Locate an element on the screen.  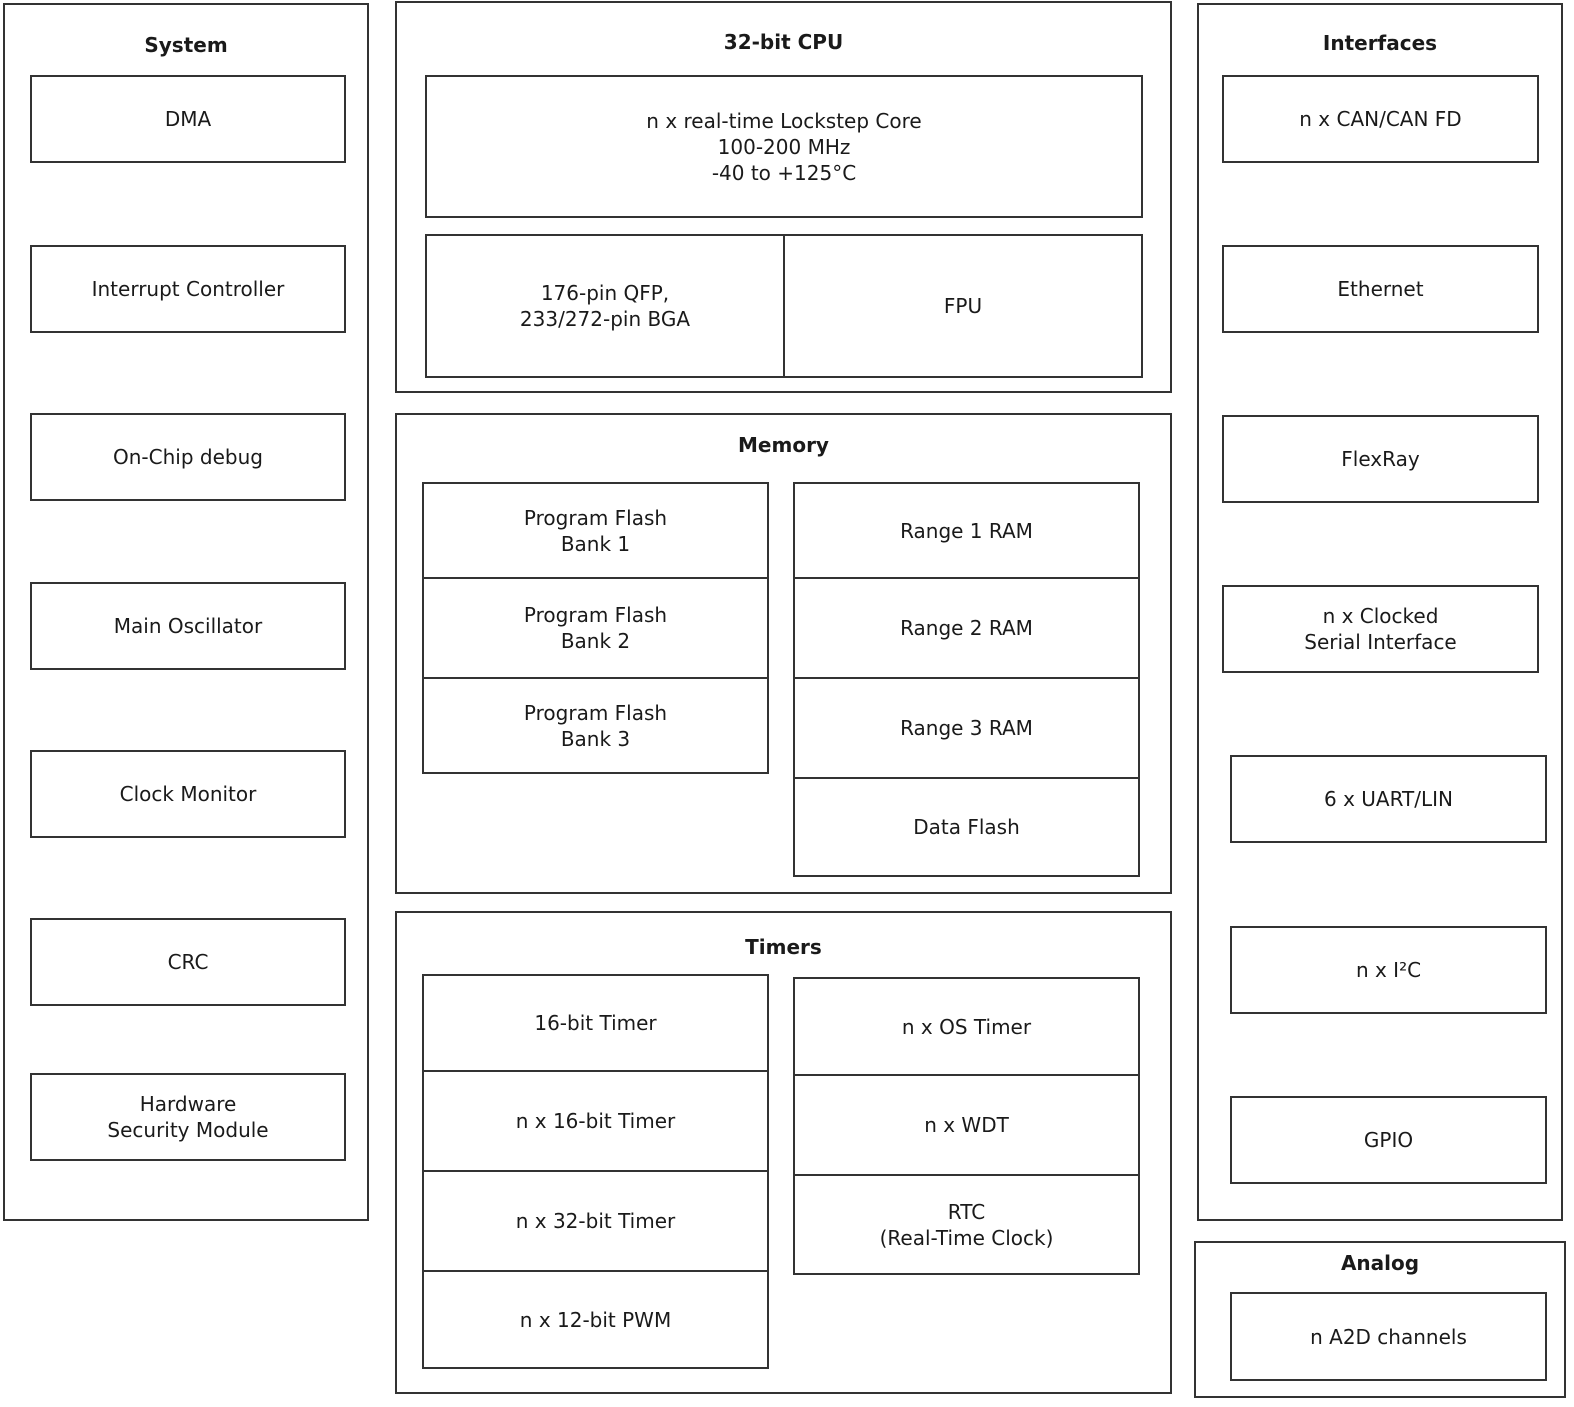
system-crc: CRC is located at coordinates (188, 962).